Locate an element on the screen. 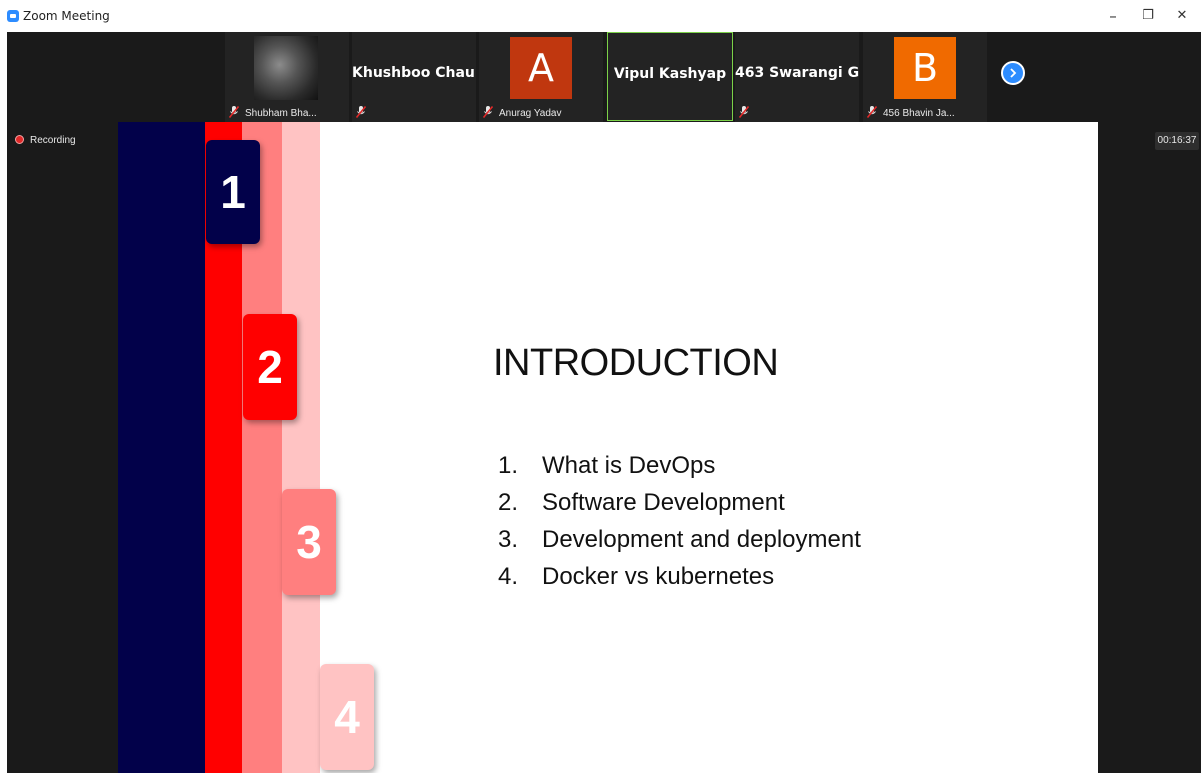 The width and height of the screenshot is (1201, 773). agenda-item-number: 2. is located at coordinates (508, 502).